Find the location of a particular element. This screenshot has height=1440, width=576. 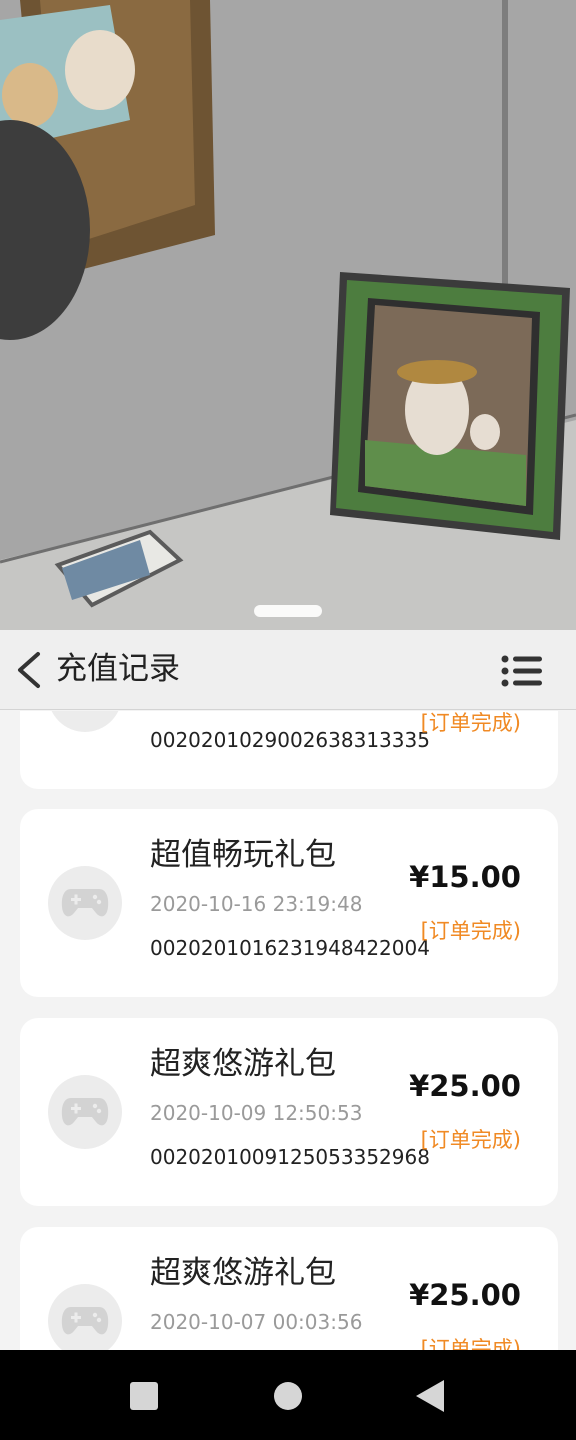

order-number: 0020201029002638313335 is located at coordinates (290, 740).